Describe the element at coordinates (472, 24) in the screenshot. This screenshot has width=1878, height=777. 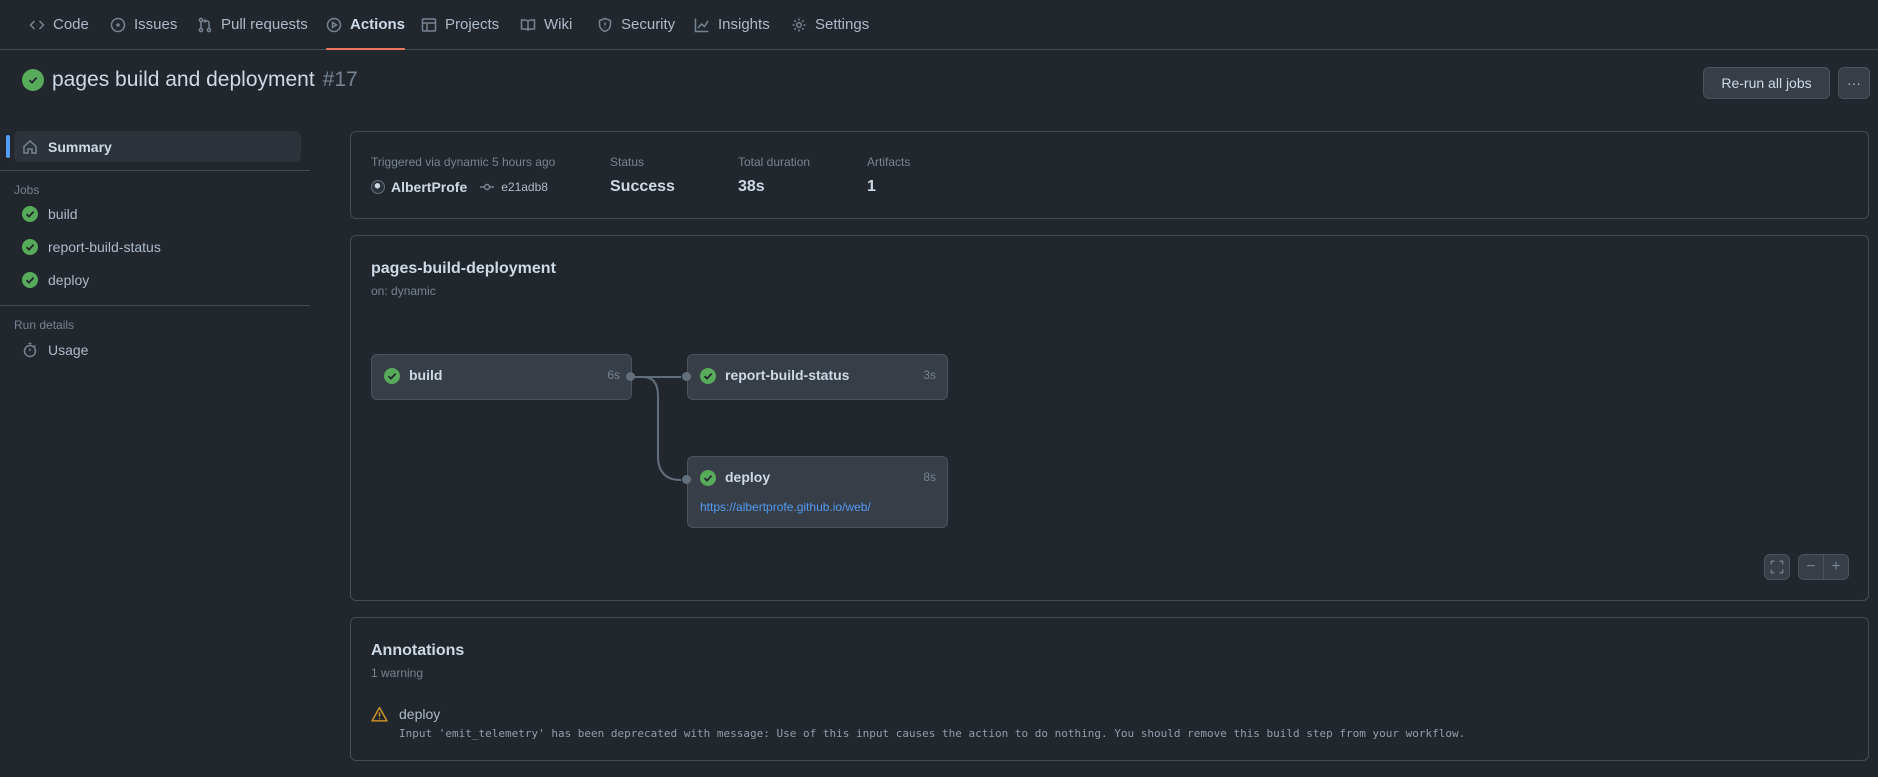
I see `tab-label: Projects` at that location.